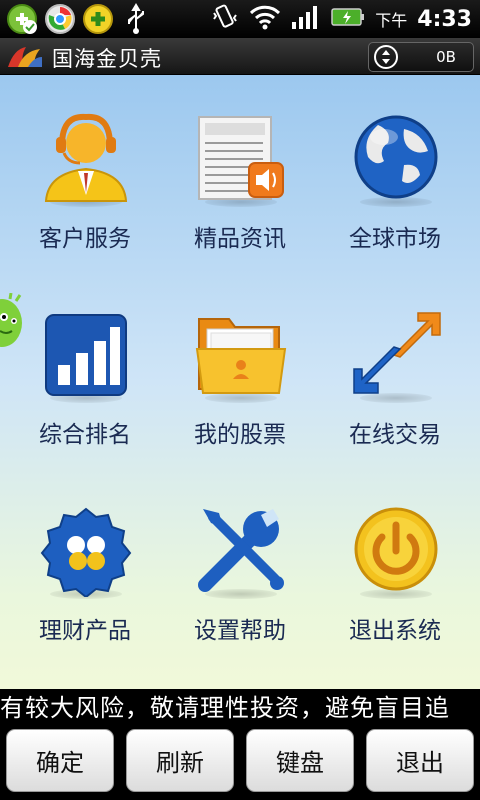 The image size is (480, 800). I want to click on wealth-product-icon, so click(86, 552).